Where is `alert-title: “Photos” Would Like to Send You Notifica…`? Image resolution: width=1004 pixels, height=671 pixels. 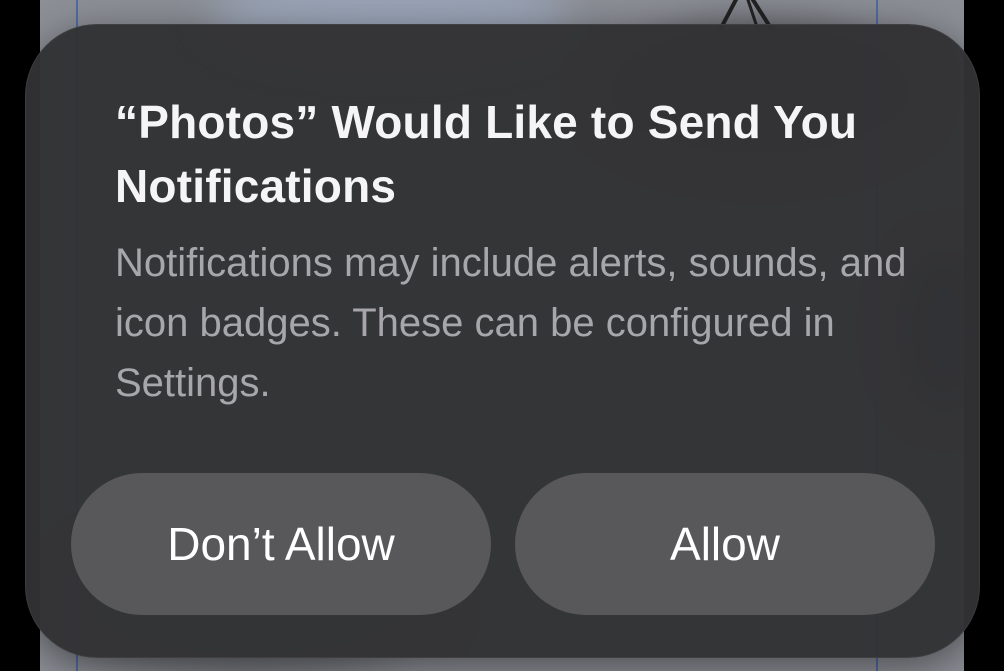
alert-title: “Photos” Would Like to Send You Notifica… is located at coordinates (486, 154).